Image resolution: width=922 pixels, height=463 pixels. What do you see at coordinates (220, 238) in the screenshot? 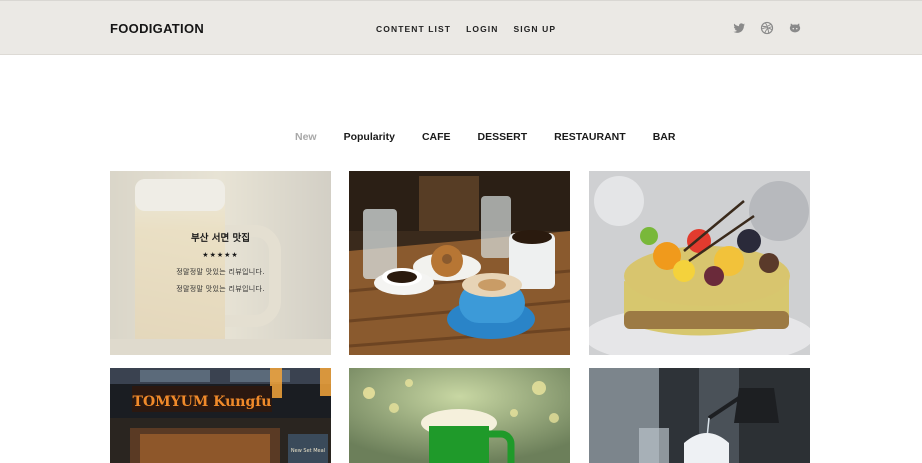
I see `card-title: 부산 서면 맛집` at bounding box center [220, 238].